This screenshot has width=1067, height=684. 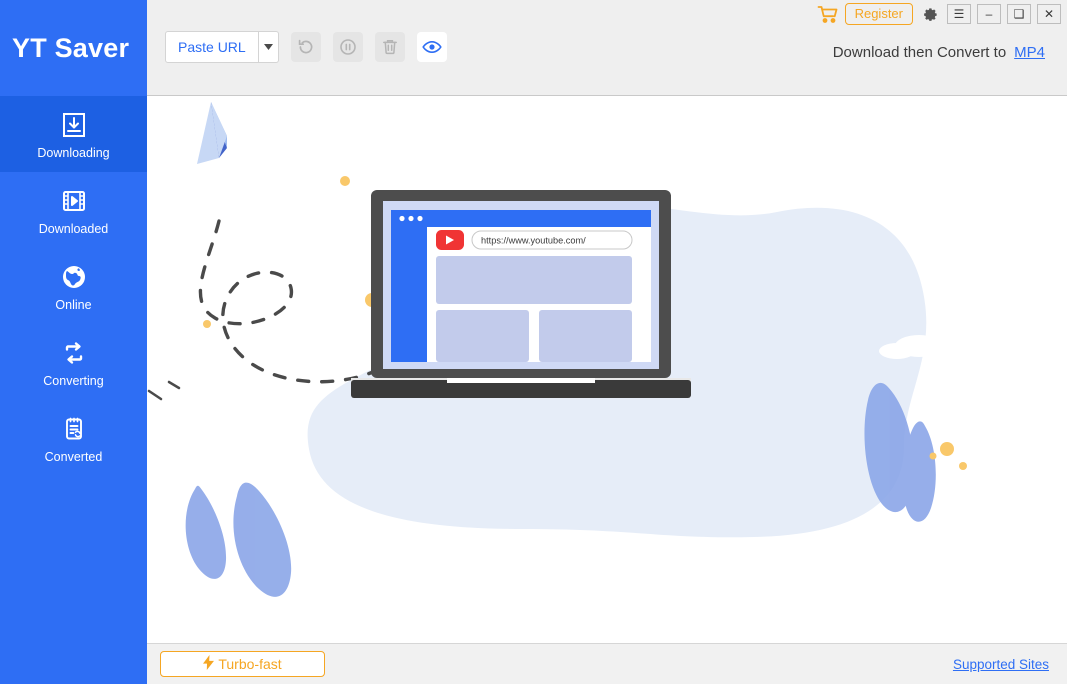 I want to click on sidebar-item-online: Online, so click(x=73, y=286).